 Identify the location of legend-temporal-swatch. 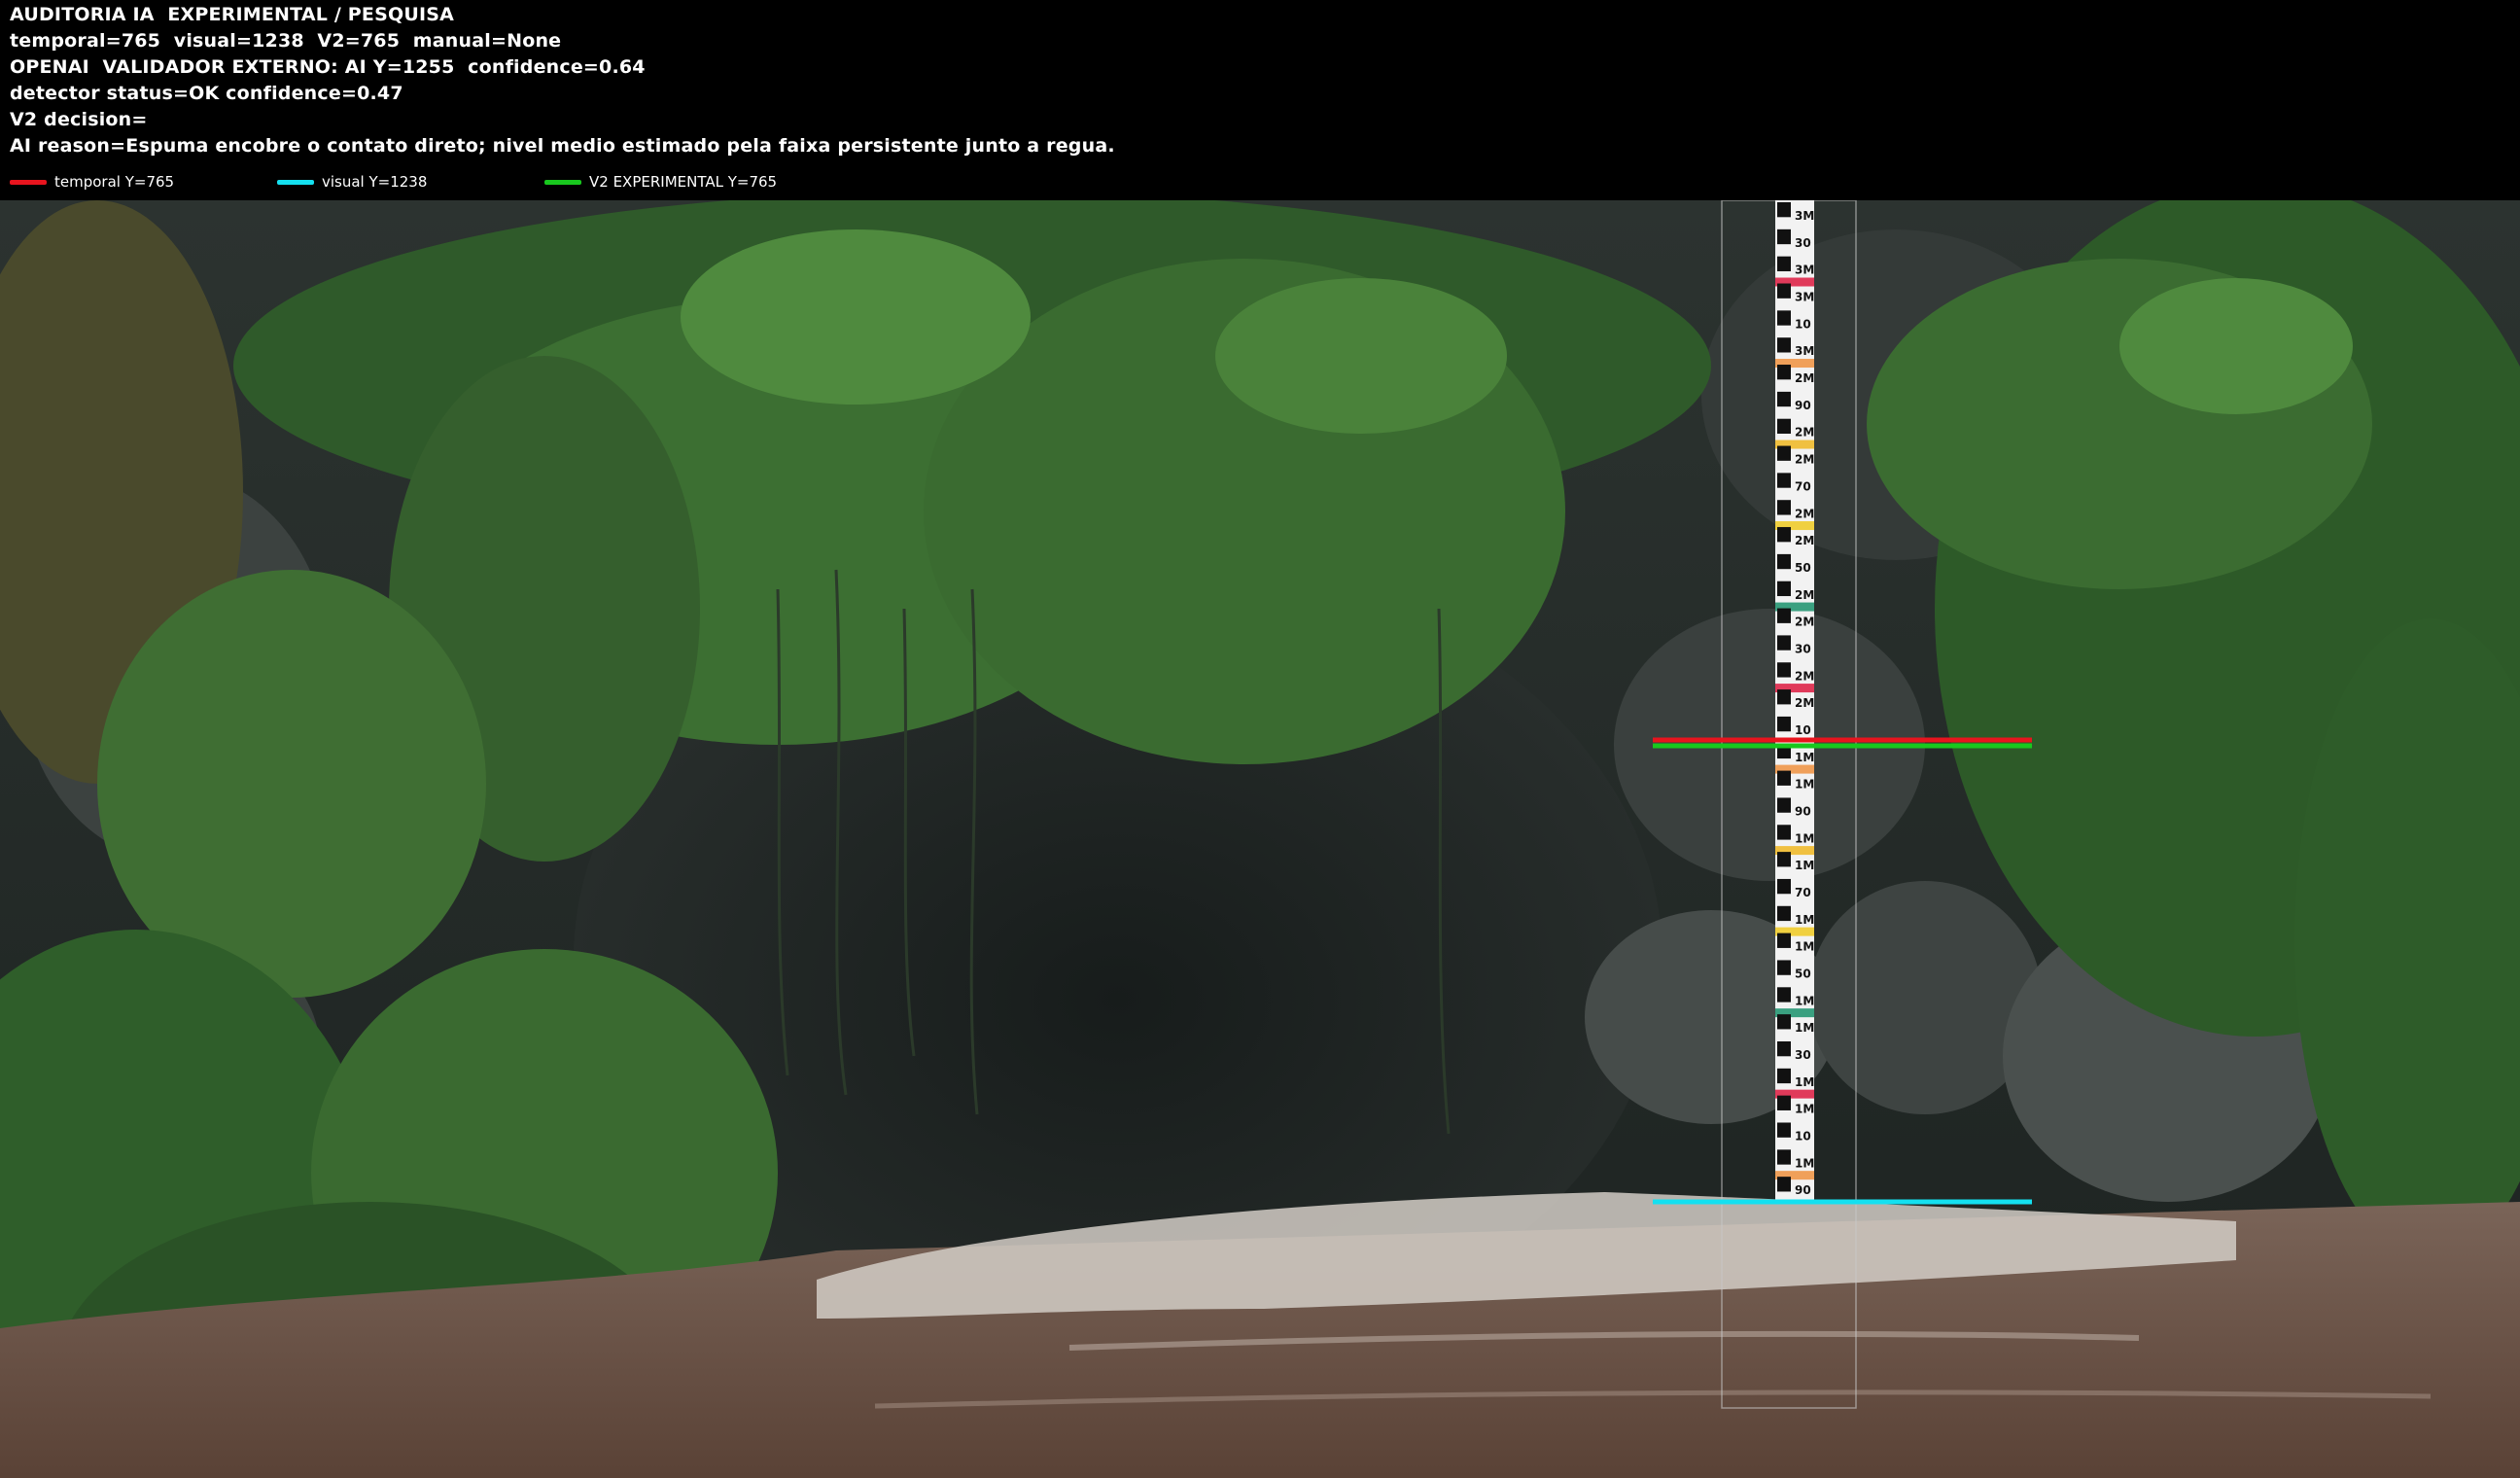
(28, 182).